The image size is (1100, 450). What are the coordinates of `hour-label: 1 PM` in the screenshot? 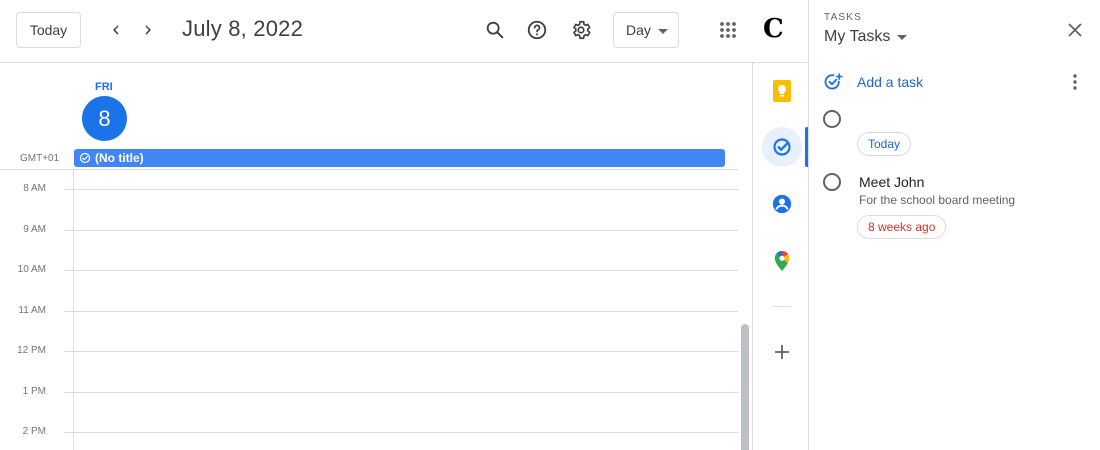 It's located at (34, 391).